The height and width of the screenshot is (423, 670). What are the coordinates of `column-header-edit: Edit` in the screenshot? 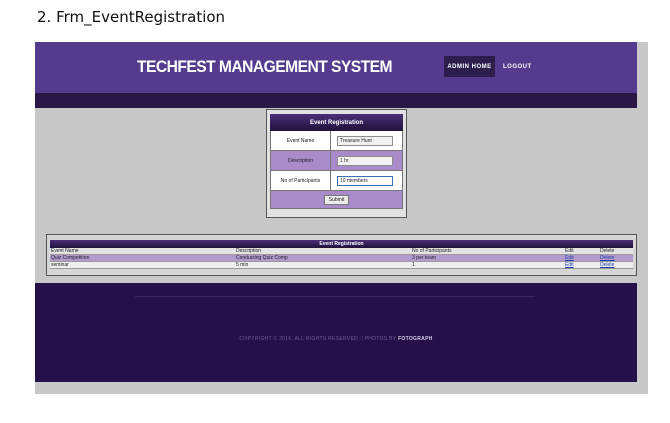 It's located at (569, 251).